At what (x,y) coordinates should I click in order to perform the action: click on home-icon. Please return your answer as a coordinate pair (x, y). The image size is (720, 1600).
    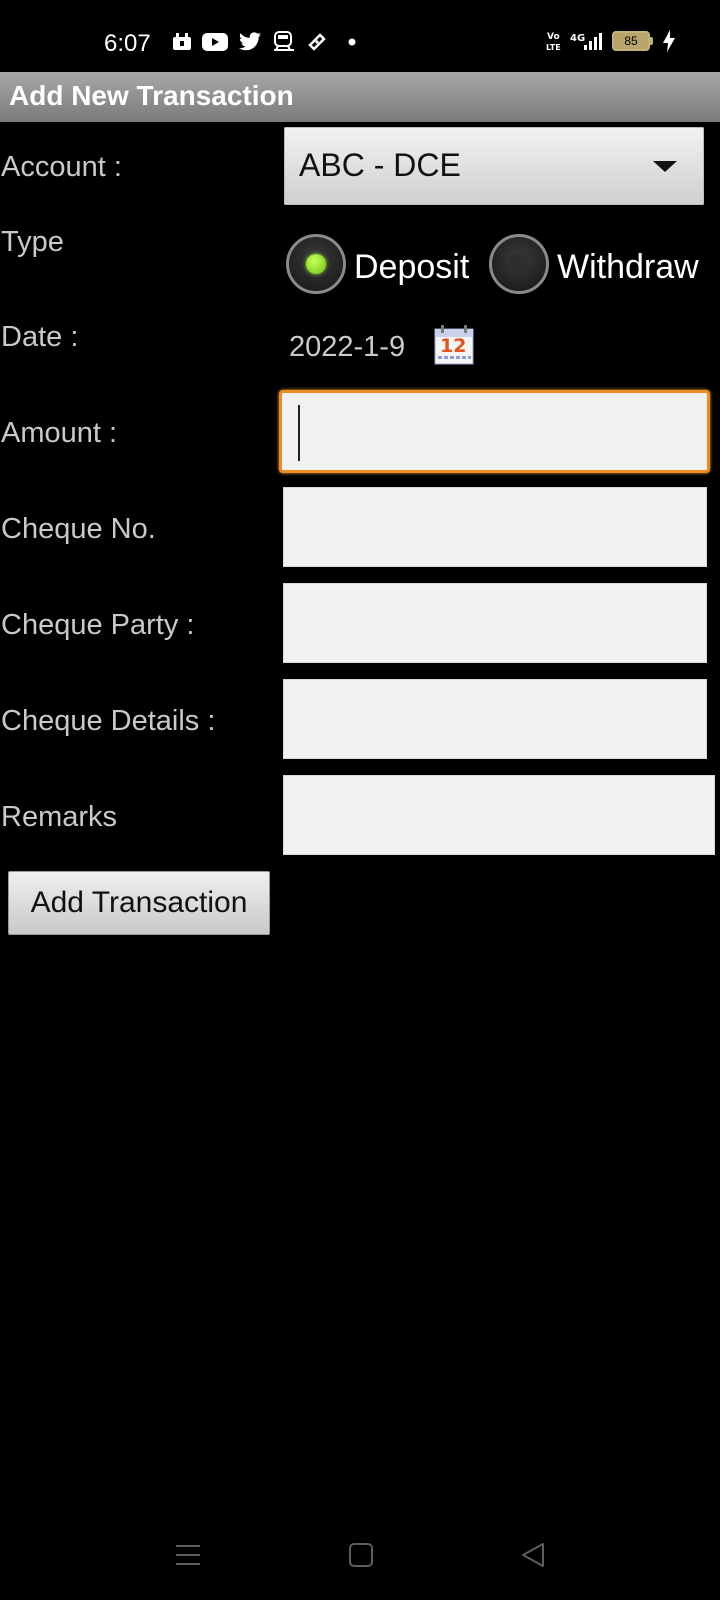
    Looking at the image, I should click on (361, 1555).